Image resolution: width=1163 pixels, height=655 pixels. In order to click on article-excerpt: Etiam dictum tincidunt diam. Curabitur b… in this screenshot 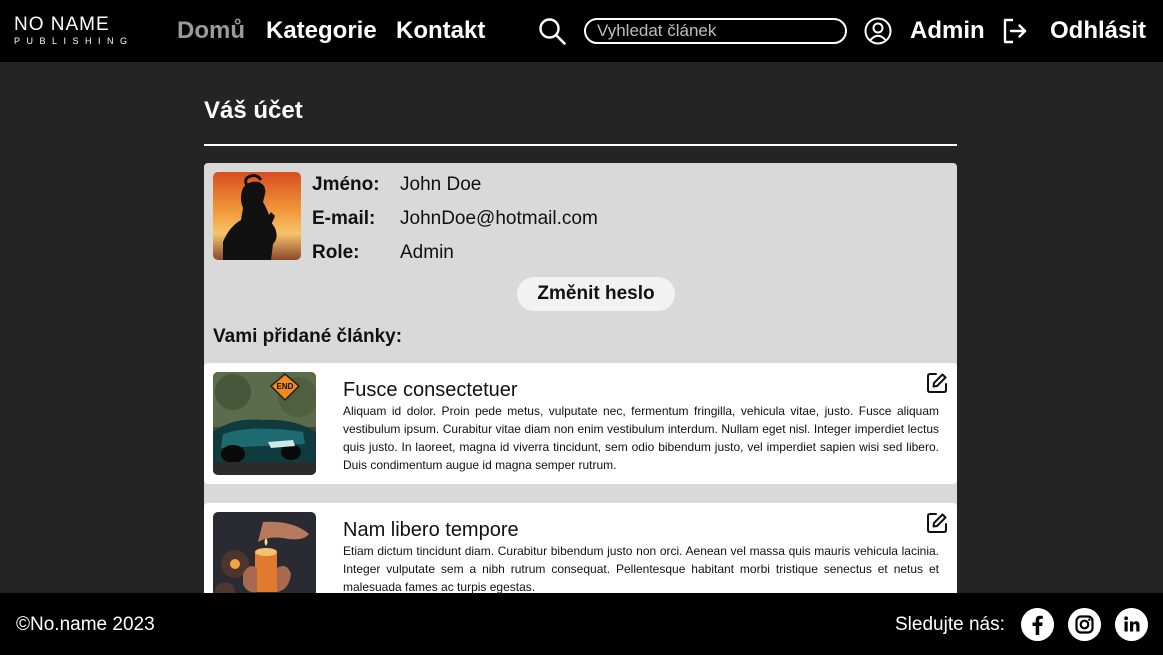, I will do `click(641, 569)`.